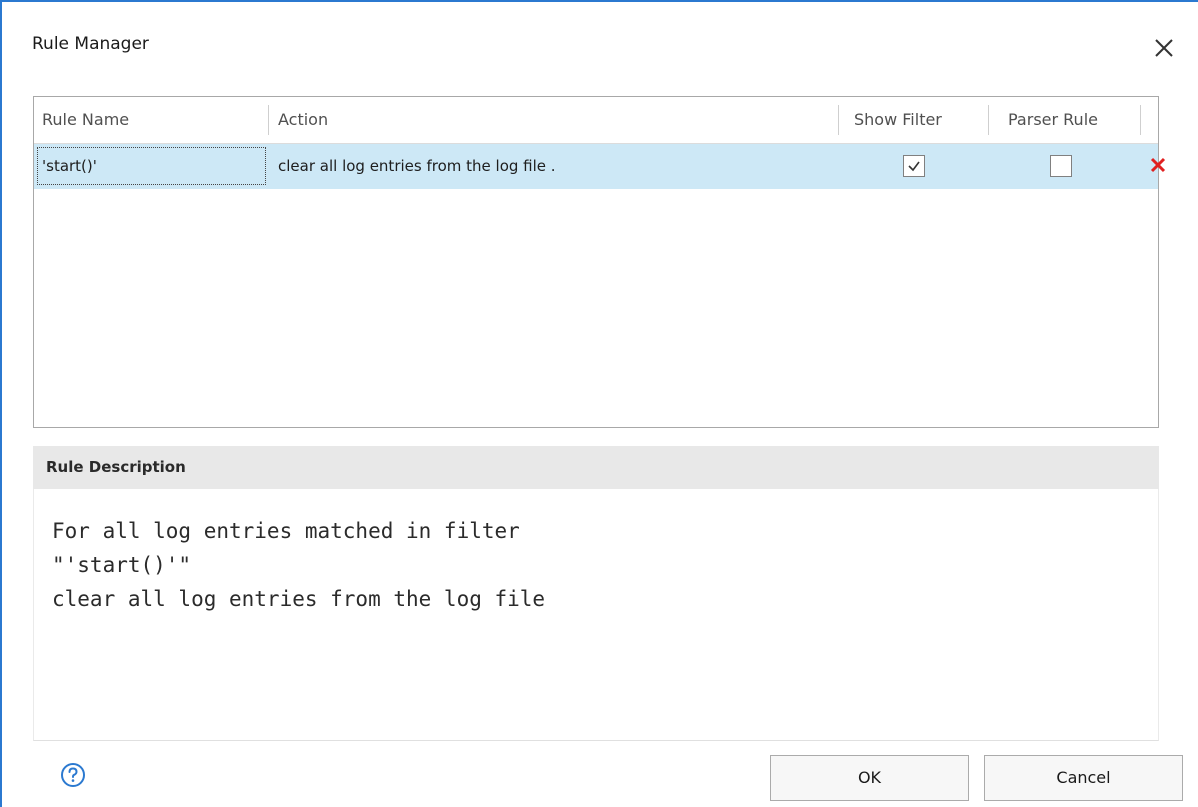 The width and height of the screenshot is (1198, 807). Describe the element at coordinates (554, 120) in the screenshot. I see `column-header-action: Action` at that location.